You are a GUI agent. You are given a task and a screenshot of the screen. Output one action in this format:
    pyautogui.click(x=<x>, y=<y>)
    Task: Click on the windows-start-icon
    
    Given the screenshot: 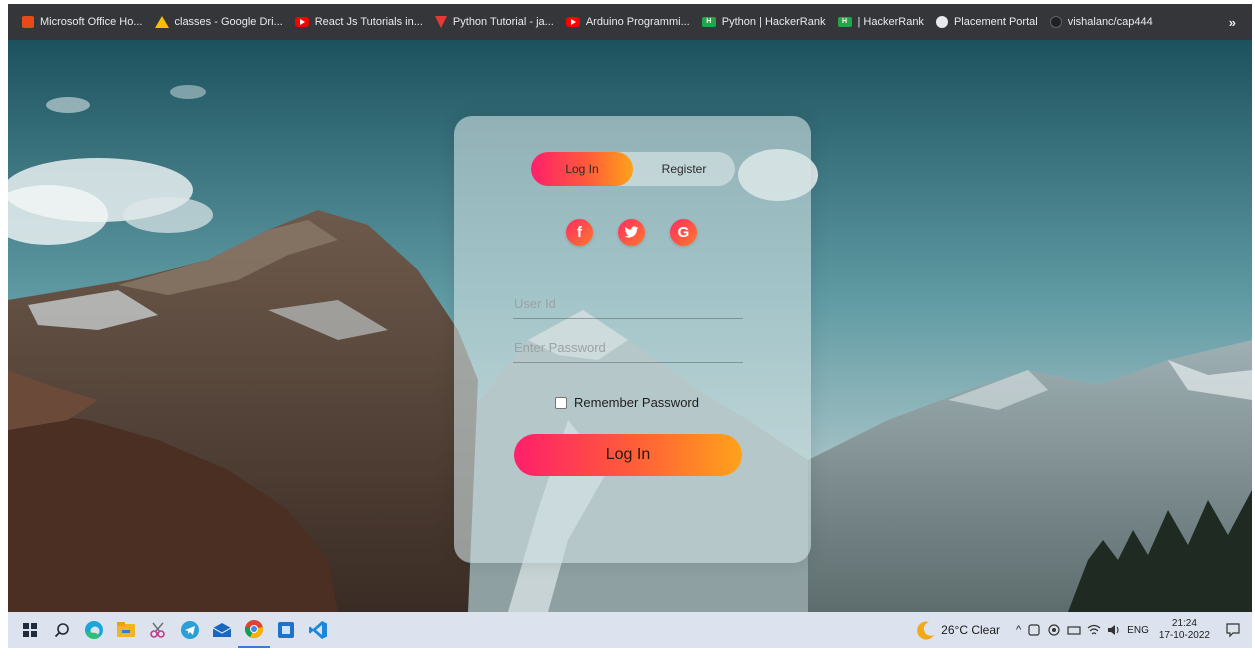 What is the action you would take?
    pyautogui.click(x=30, y=630)
    